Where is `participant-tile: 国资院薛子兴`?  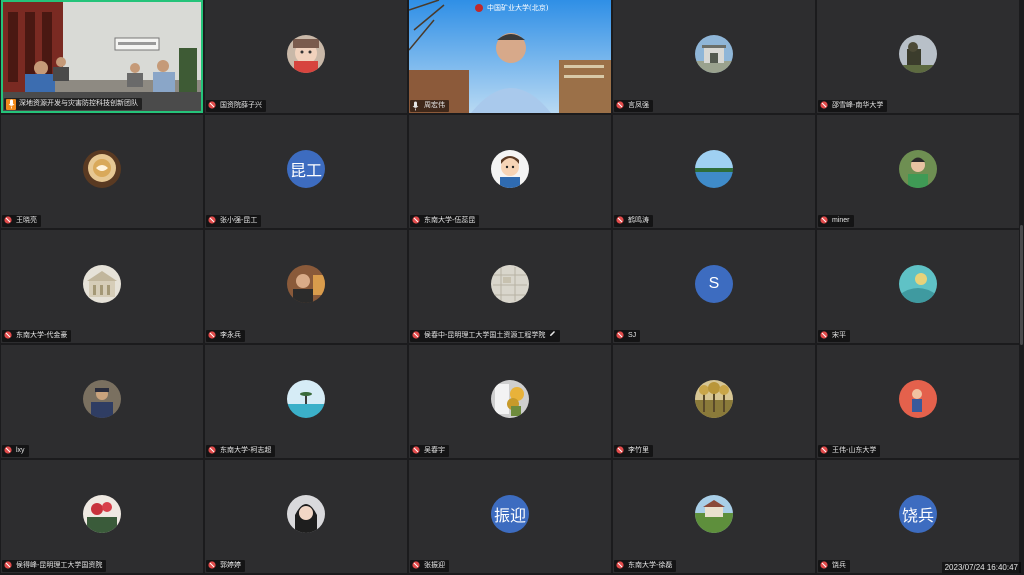 participant-tile: 国资院薛子兴 is located at coordinates (306, 56).